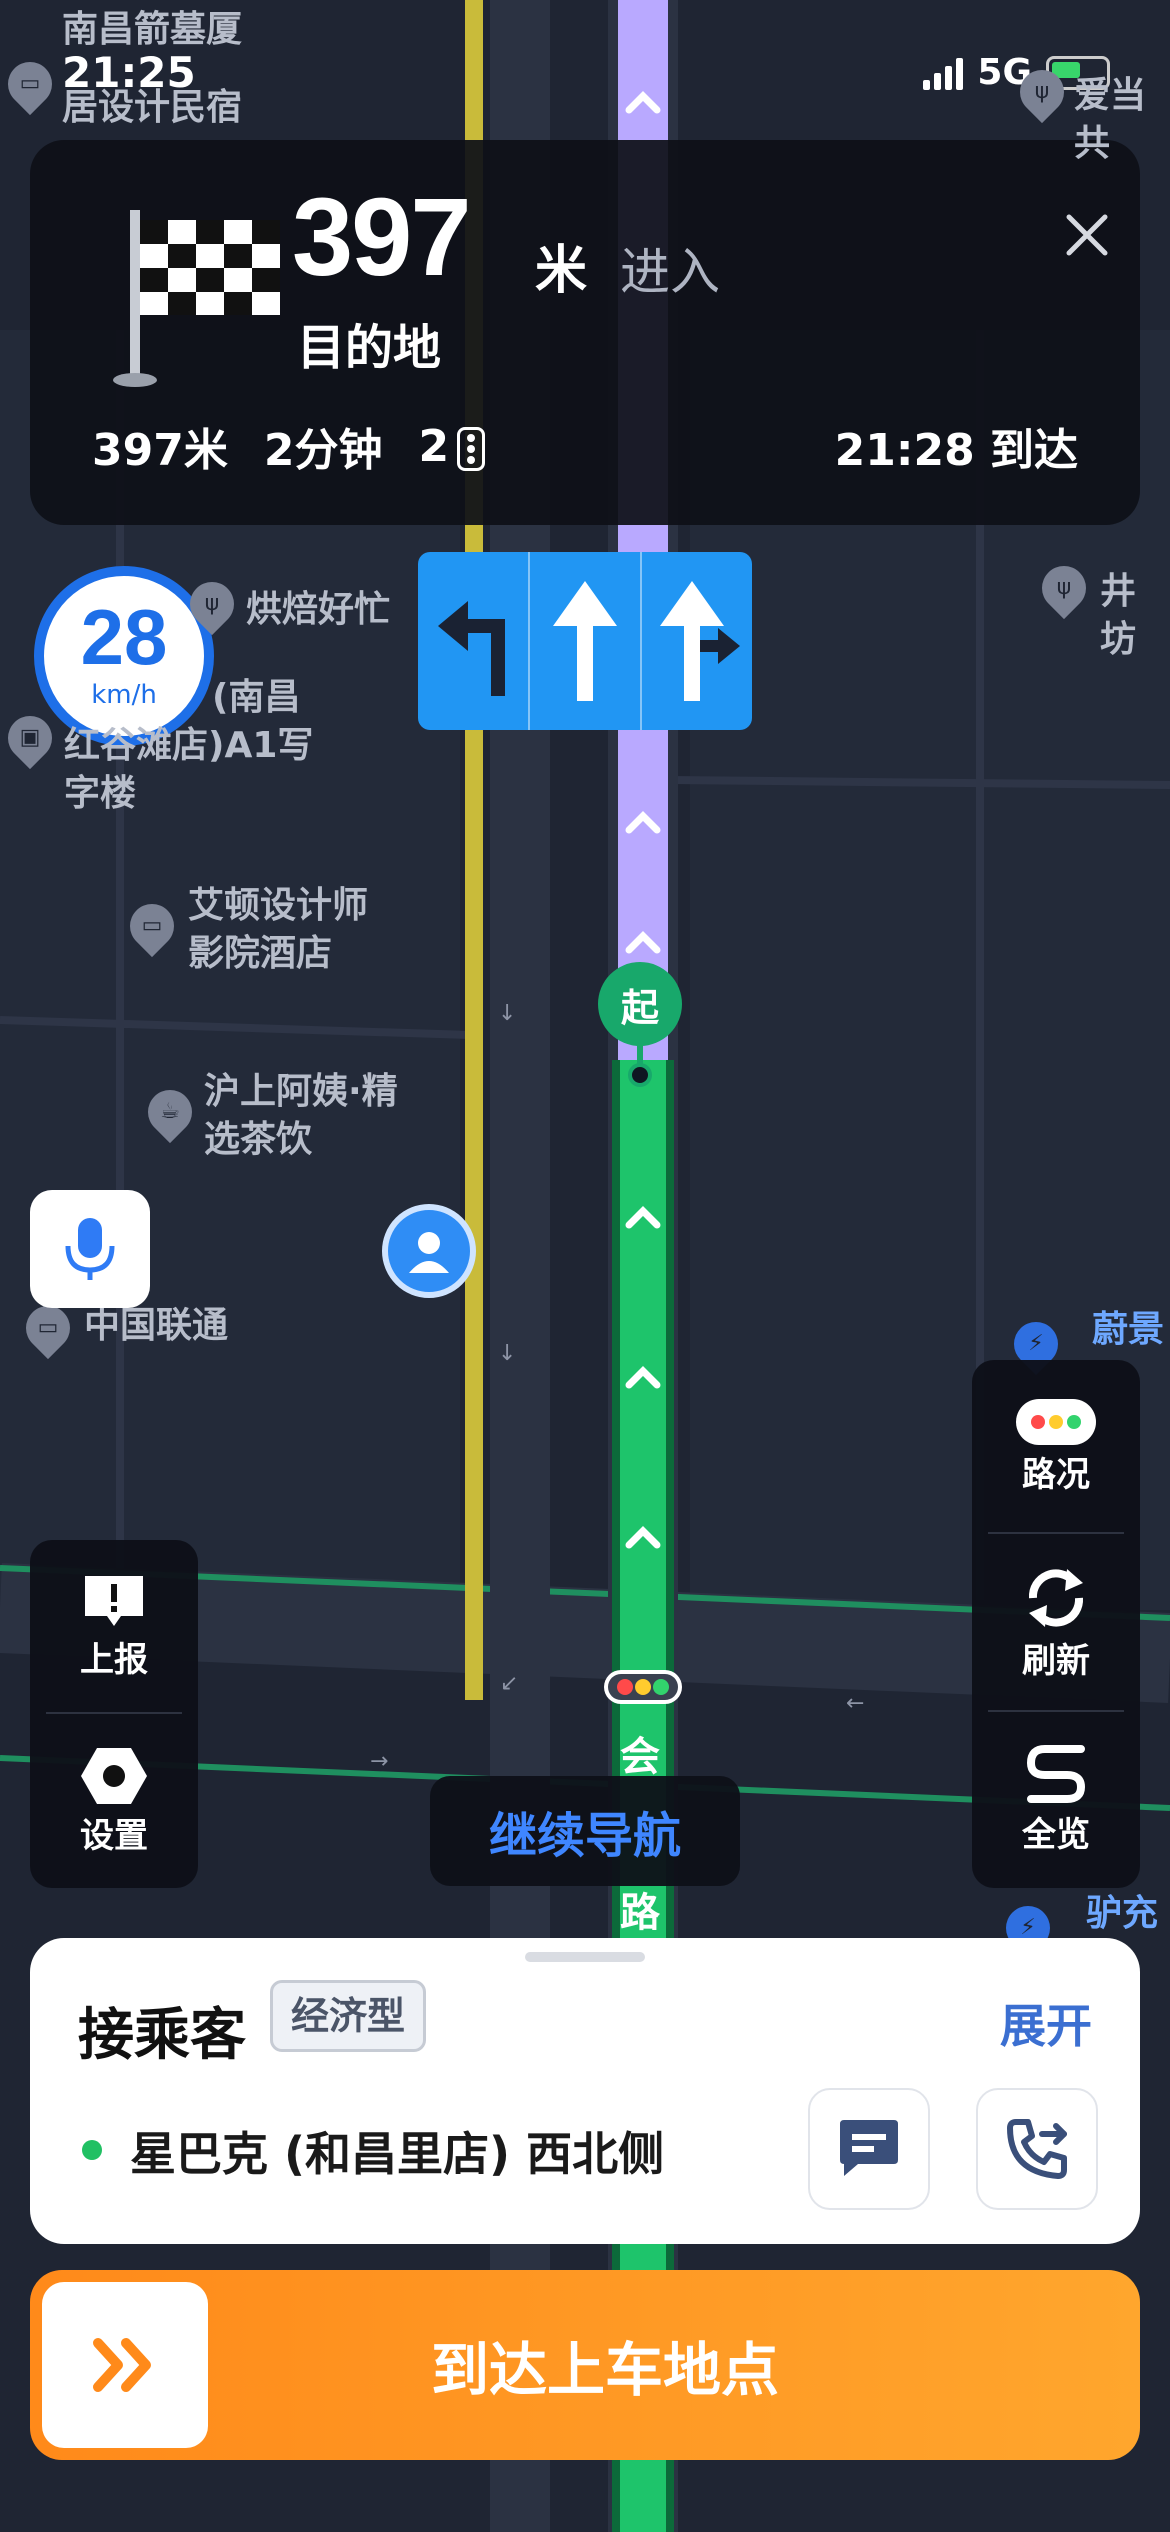 This screenshot has height=2532, width=1170. What do you see at coordinates (323, 450) in the screenshot?
I see `remaining-time: 2分钟` at bounding box center [323, 450].